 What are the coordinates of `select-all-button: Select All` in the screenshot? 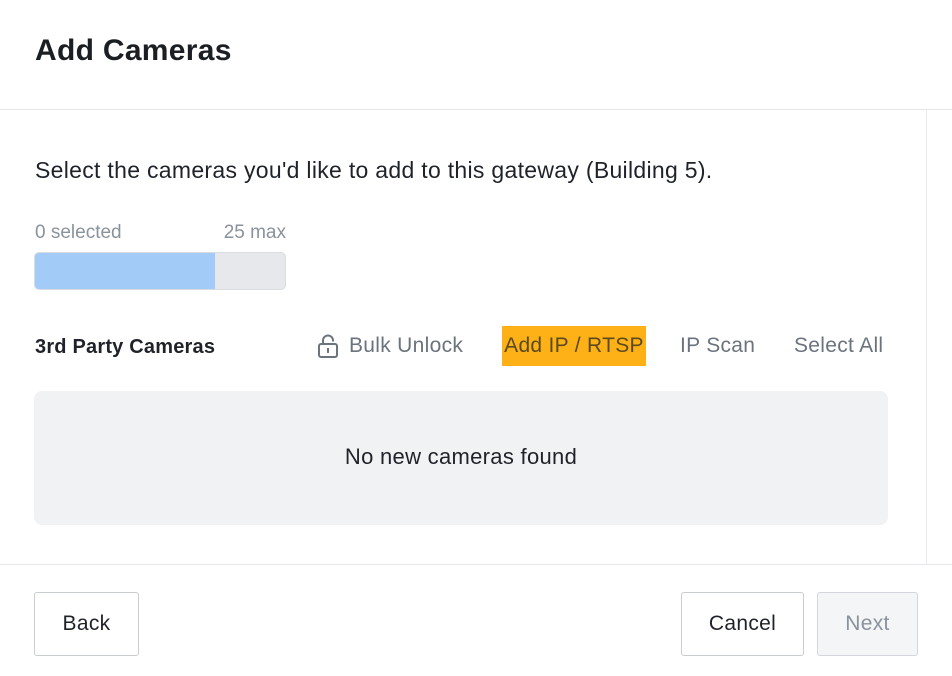 It's located at (838, 346).